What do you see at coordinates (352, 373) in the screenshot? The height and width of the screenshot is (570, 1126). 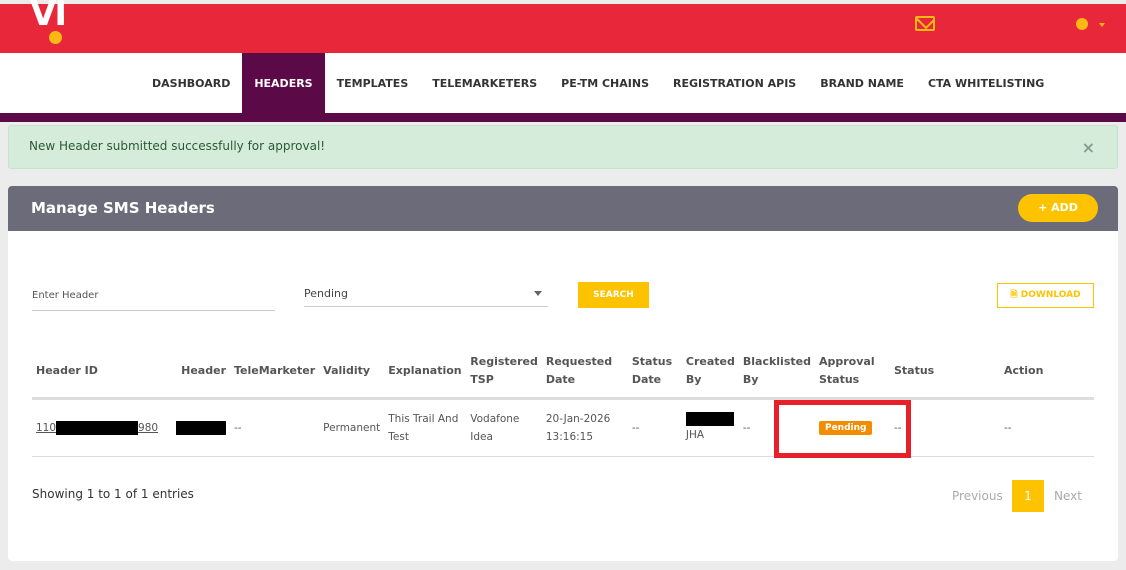 I see `col-validity: Validity` at bounding box center [352, 373].